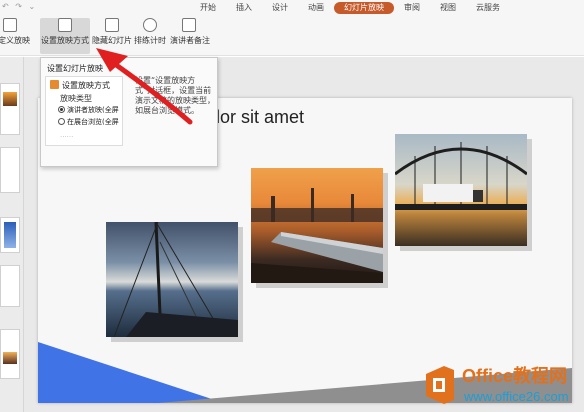 The height and width of the screenshot is (412, 584). What do you see at coordinates (516, 396) in the screenshot?
I see `watermark-url: www.office26.com` at bounding box center [516, 396].